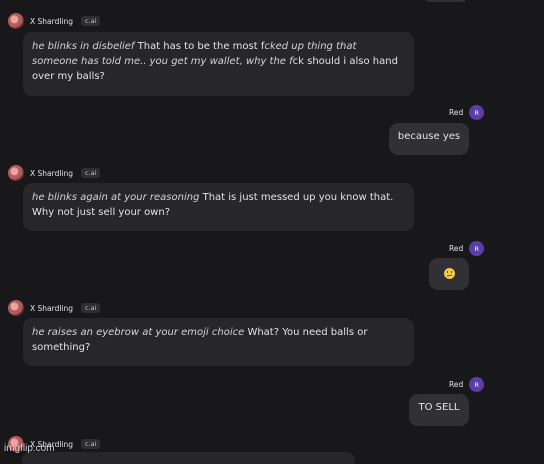 Image resolution: width=544 pixels, height=464 pixels. I want to click on user-message-bubble: TO SELL, so click(439, 410).